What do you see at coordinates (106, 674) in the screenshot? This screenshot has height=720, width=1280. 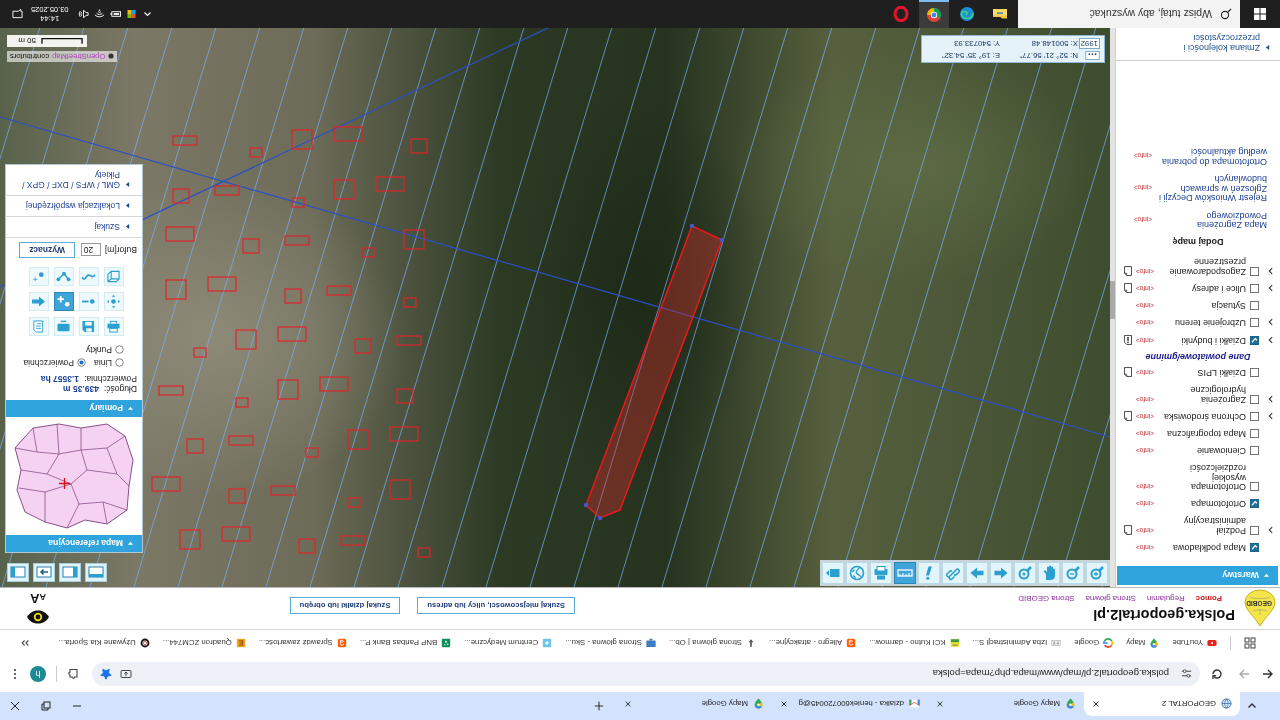 I see `bookmark-star-icon` at bounding box center [106, 674].